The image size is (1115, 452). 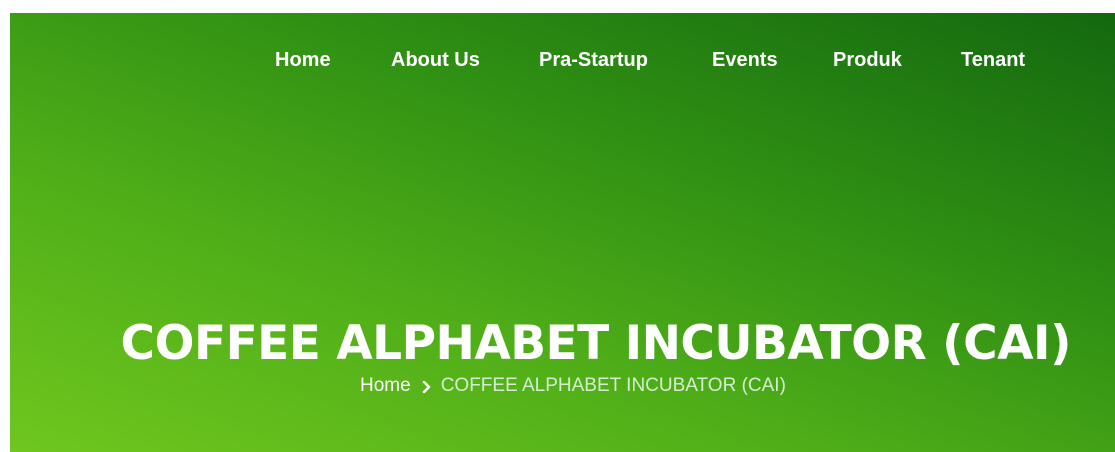 I want to click on breadcrumb: Home COFFEE ALPHABET INCUBATOR (CAI), so click(x=573, y=386).